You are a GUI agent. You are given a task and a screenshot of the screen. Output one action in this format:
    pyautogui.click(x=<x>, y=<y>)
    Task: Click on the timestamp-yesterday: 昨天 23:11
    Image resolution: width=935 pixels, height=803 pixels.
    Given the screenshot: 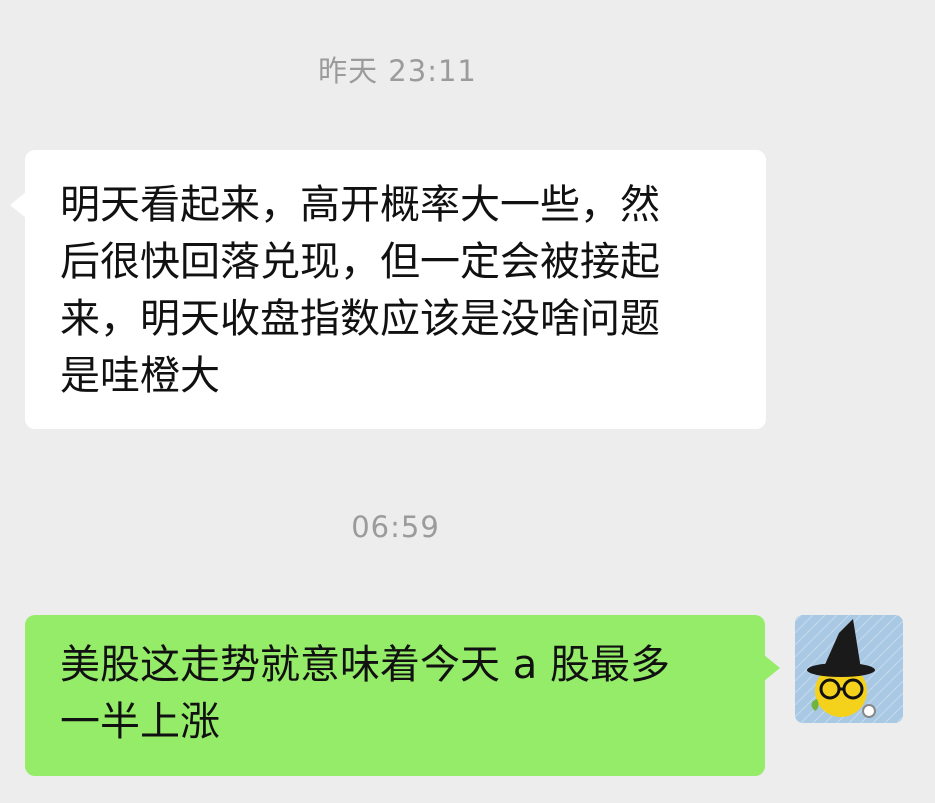 What is the action you would take?
    pyautogui.click(x=397, y=71)
    